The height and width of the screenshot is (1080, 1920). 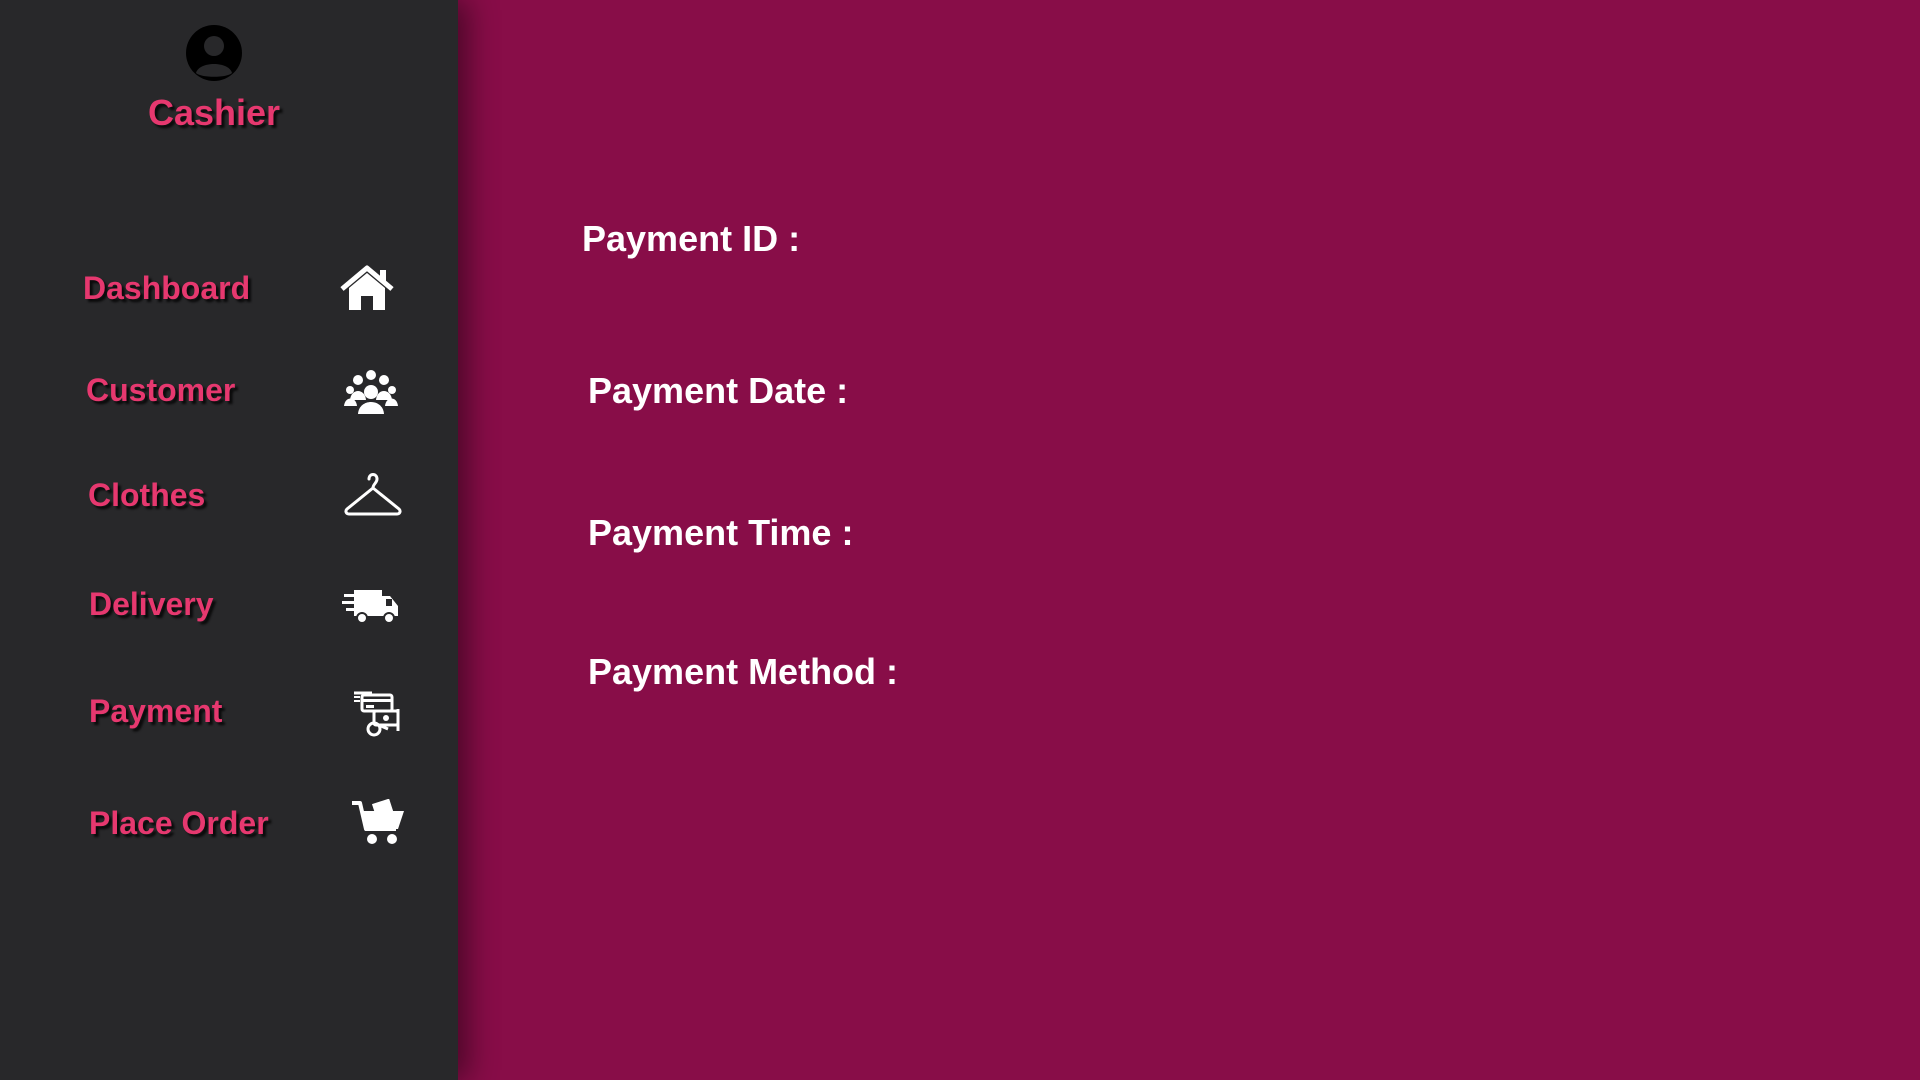 What do you see at coordinates (691, 238) in the screenshot?
I see `payment-id-label: Payment ID :` at bounding box center [691, 238].